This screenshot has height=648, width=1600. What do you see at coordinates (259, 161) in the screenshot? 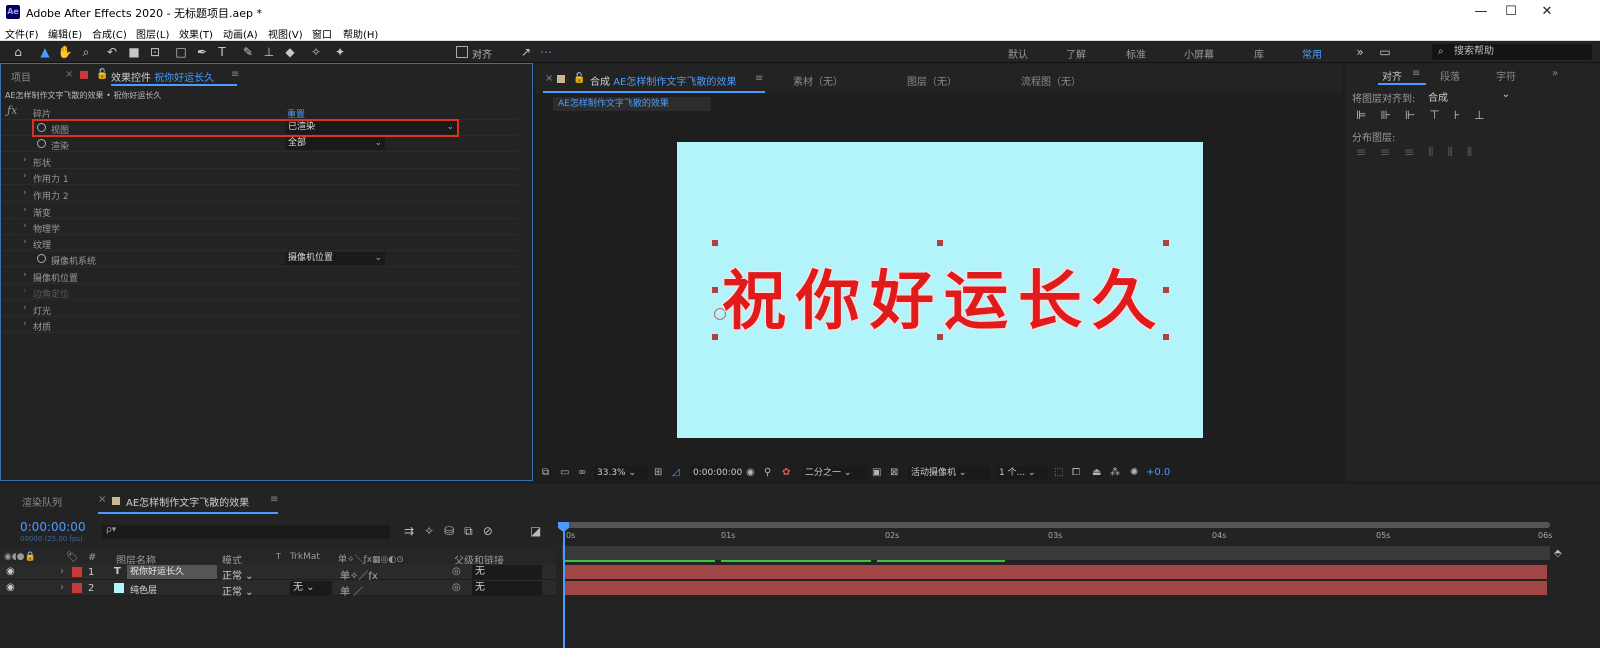
I see `property-group-shape: › 形状` at bounding box center [259, 161].